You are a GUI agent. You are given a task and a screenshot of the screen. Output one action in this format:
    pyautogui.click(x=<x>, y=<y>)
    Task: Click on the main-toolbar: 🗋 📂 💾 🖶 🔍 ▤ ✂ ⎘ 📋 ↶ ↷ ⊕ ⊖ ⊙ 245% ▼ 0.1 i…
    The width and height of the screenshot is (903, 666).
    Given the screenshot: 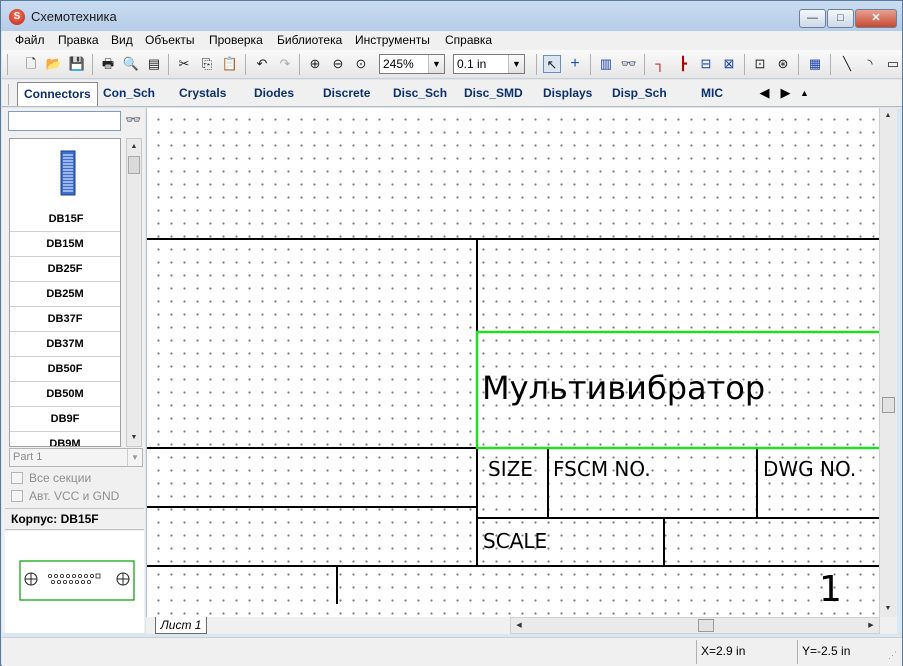 What is the action you would take?
    pyautogui.click(x=452, y=64)
    